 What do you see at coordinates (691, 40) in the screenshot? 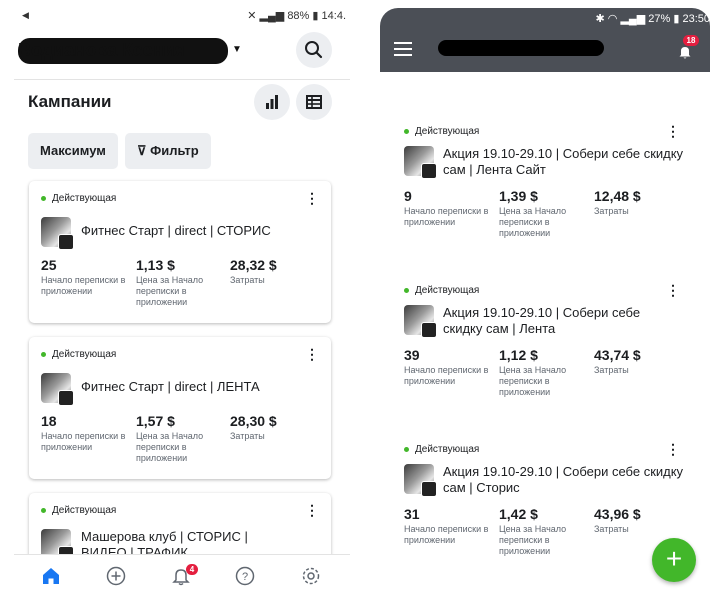
I see `notifications-badge: 18` at bounding box center [691, 40].